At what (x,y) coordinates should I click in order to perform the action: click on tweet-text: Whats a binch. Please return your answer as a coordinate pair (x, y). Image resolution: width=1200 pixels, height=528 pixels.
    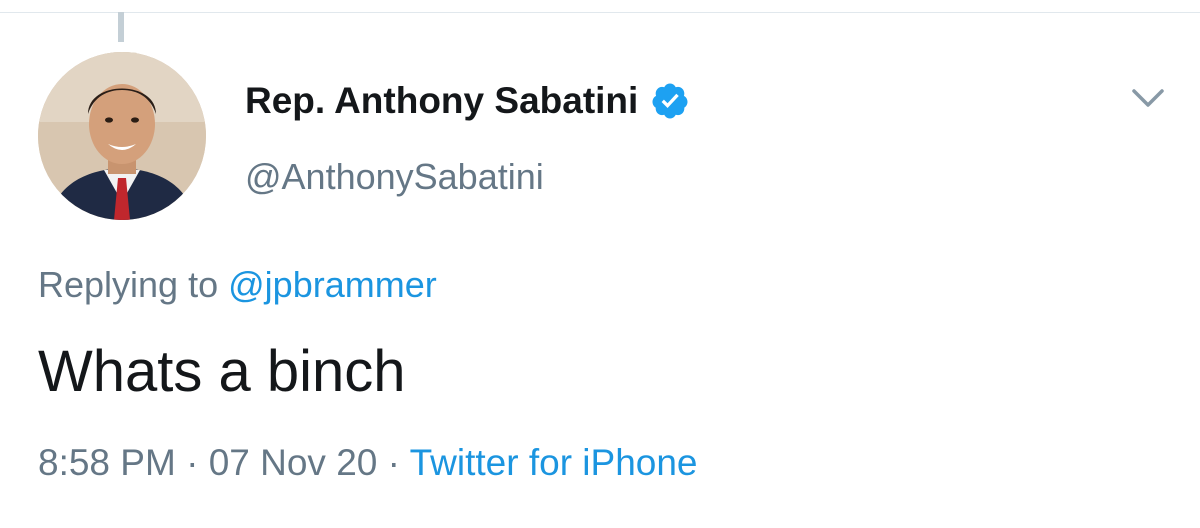
    Looking at the image, I should click on (222, 371).